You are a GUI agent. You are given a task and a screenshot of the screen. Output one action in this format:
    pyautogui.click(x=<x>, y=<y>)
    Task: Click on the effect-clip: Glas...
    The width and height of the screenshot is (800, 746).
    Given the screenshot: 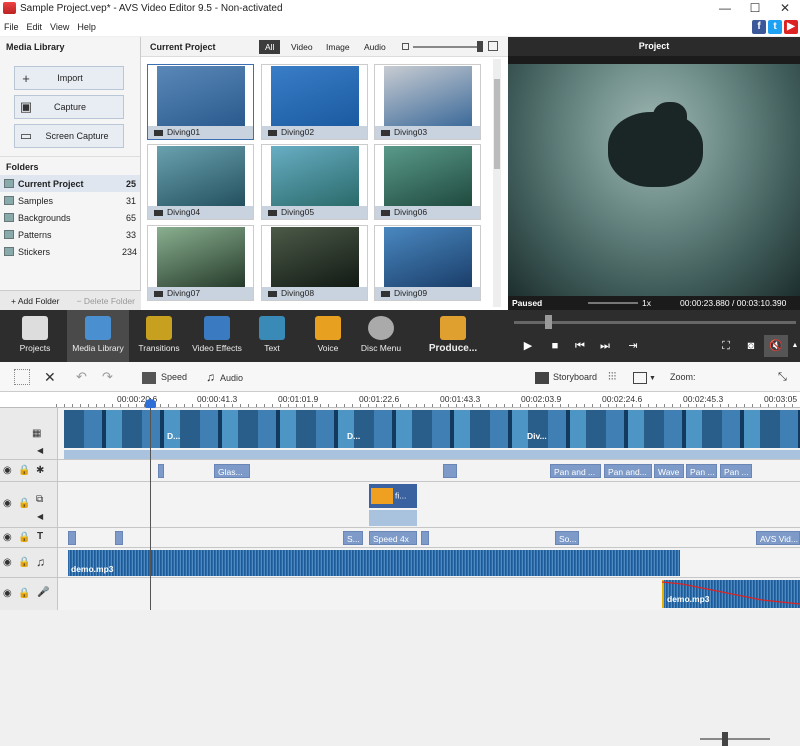 What is the action you would take?
    pyautogui.click(x=232, y=471)
    